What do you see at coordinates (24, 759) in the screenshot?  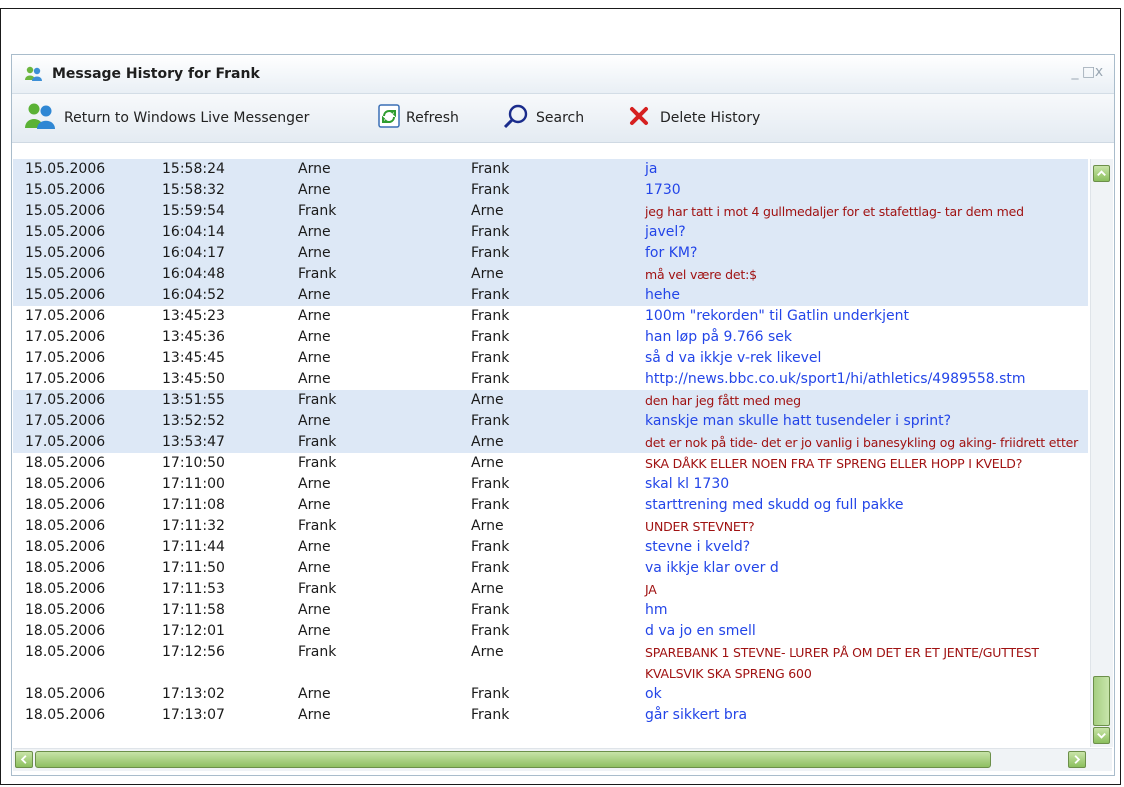 I see `scroll-left-button` at bounding box center [24, 759].